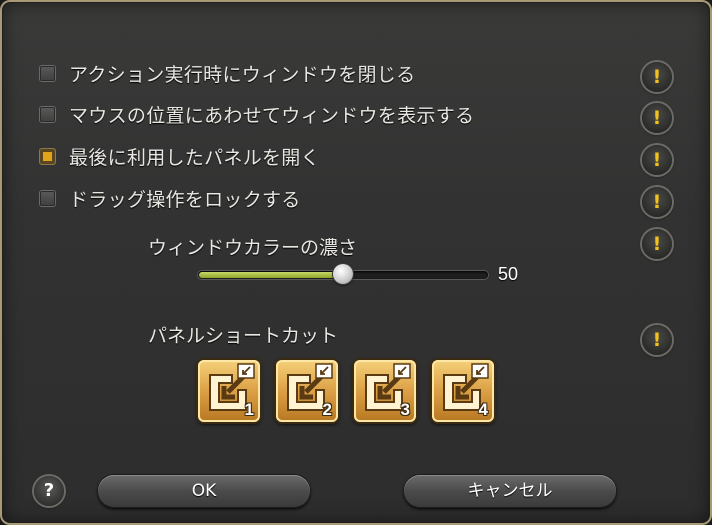 Image resolution: width=712 pixels, height=525 pixels. What do you see at coordinates (185, 199) in the screenshot?
I see `option-label: ドラッグ操作をロックする` at bounding box center [185, 199].